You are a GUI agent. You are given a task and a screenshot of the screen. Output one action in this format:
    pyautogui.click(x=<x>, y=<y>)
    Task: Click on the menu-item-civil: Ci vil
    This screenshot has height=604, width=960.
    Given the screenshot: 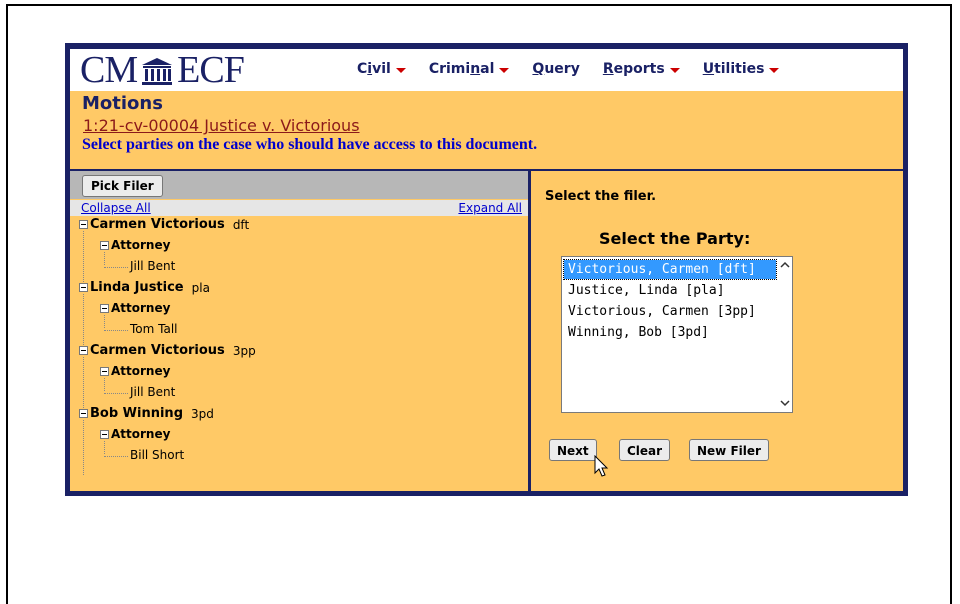 What is the action you would take?
    pyautogui.click(x=381, y=69)
    